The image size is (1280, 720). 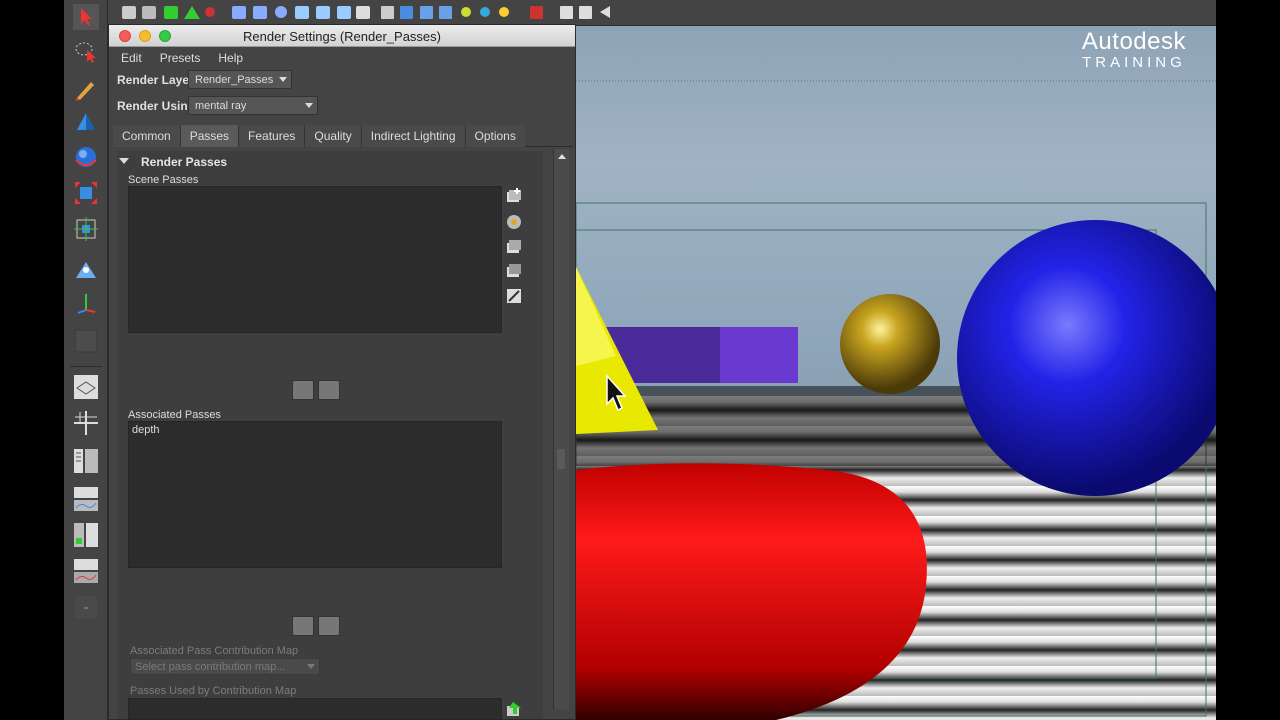 What do you see at coordinates (32, 360) in the screenshot?
I see `letterbox-left` at bounding box center [32, 360].